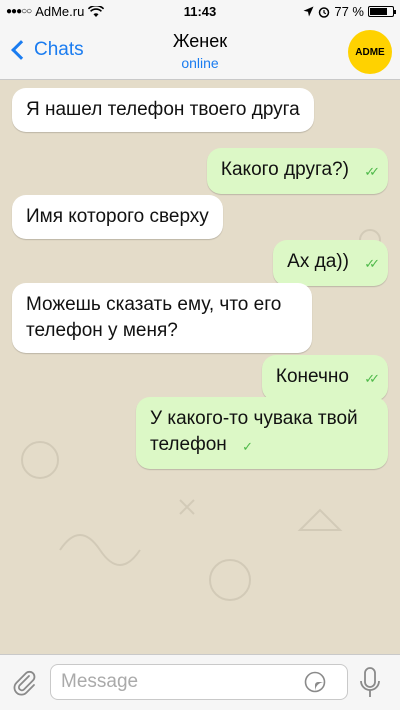 This screenshot has width=400, height=710. I want to click on message-incoming: Имя которого сверху, so click(117, 217).